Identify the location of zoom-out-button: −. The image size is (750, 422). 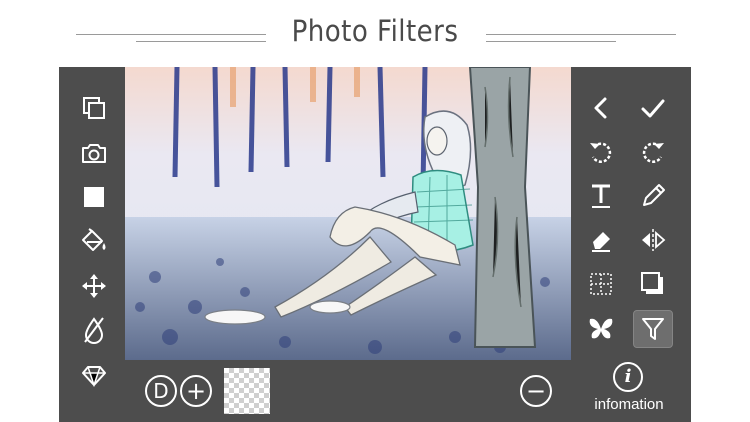
(536, 391).